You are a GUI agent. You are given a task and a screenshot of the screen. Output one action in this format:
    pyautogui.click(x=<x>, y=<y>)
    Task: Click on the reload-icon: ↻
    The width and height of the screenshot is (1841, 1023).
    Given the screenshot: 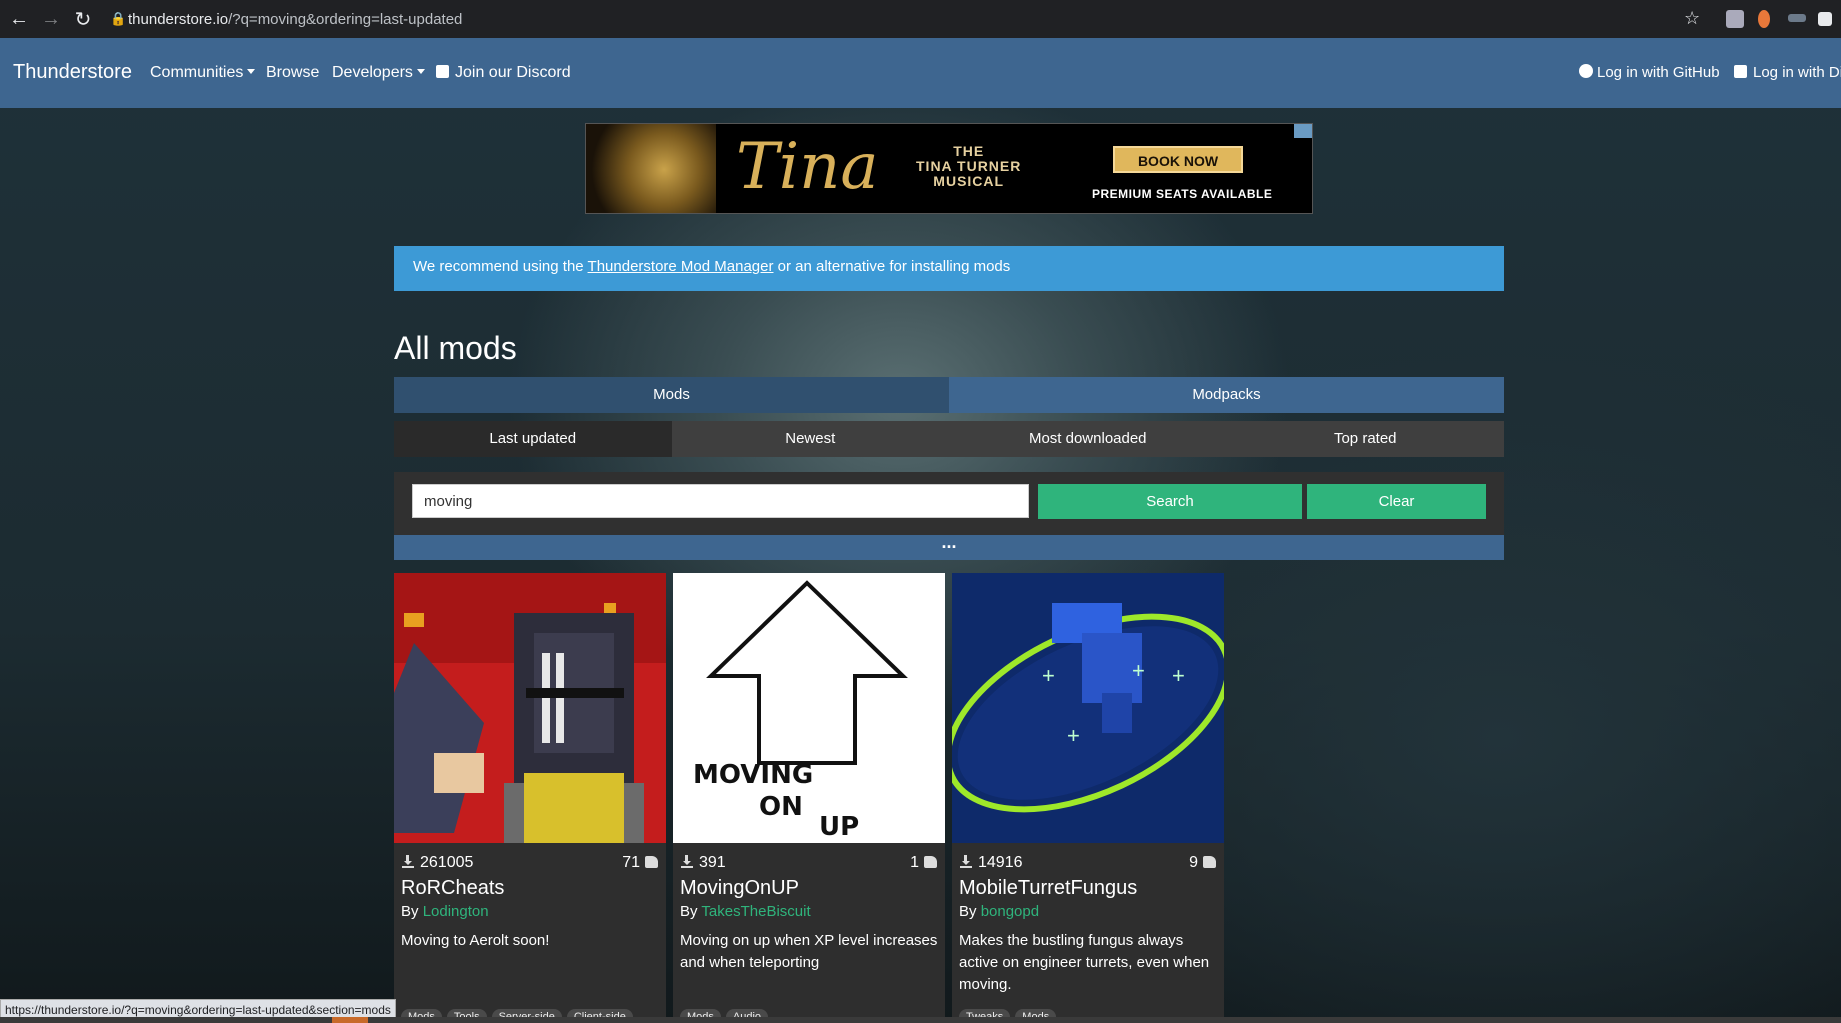 What is the action you would take?
    pyautogui.click(x=83, y=19)
    